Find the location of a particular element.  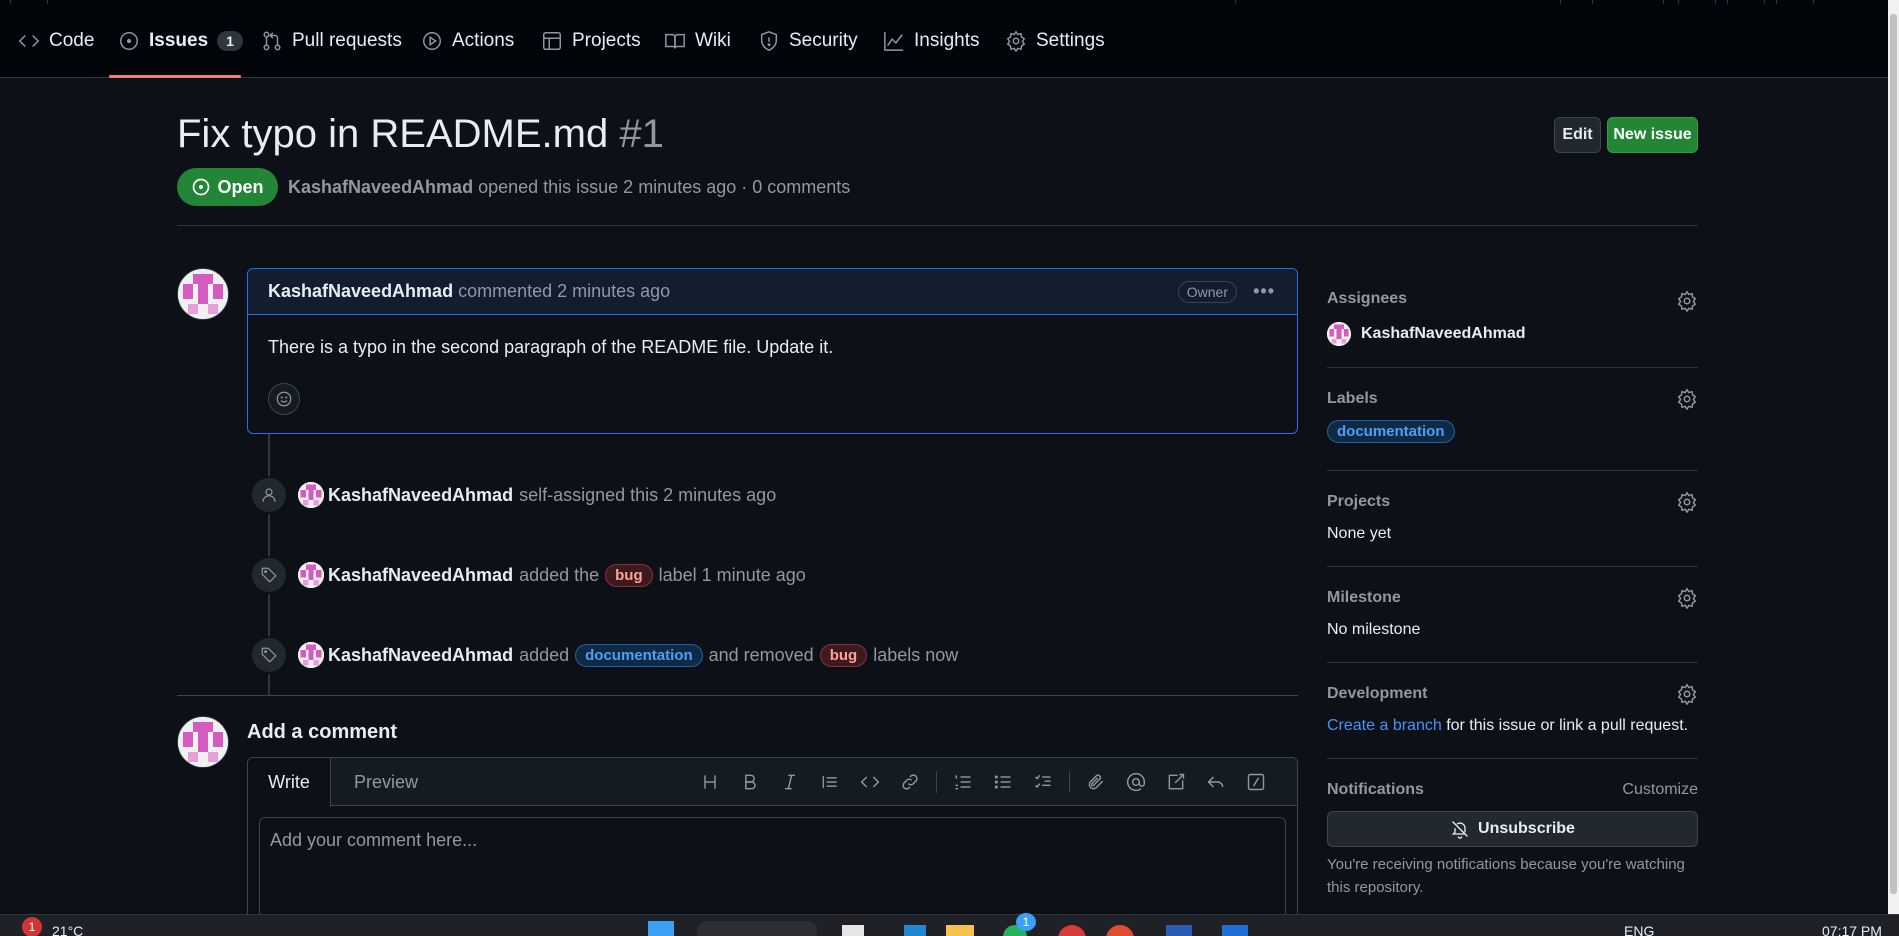

create-branch-link: Create a branch is located at coordinates (1384, 725).